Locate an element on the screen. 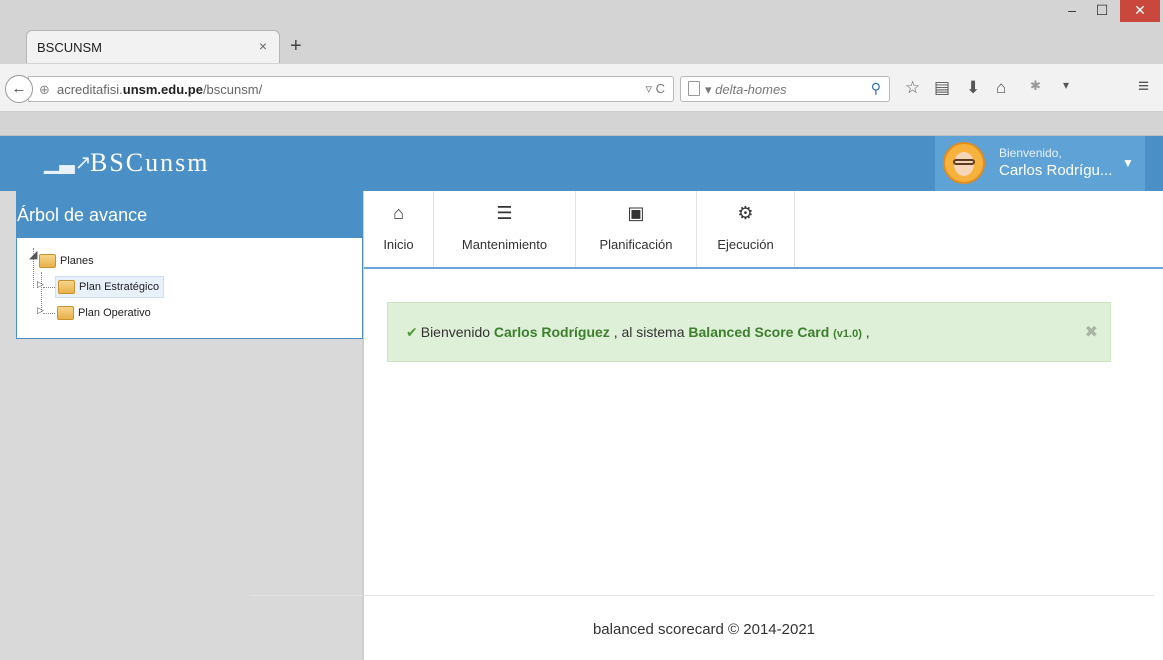  tree-node-planes: Planes is located at coordinates (66, 261).